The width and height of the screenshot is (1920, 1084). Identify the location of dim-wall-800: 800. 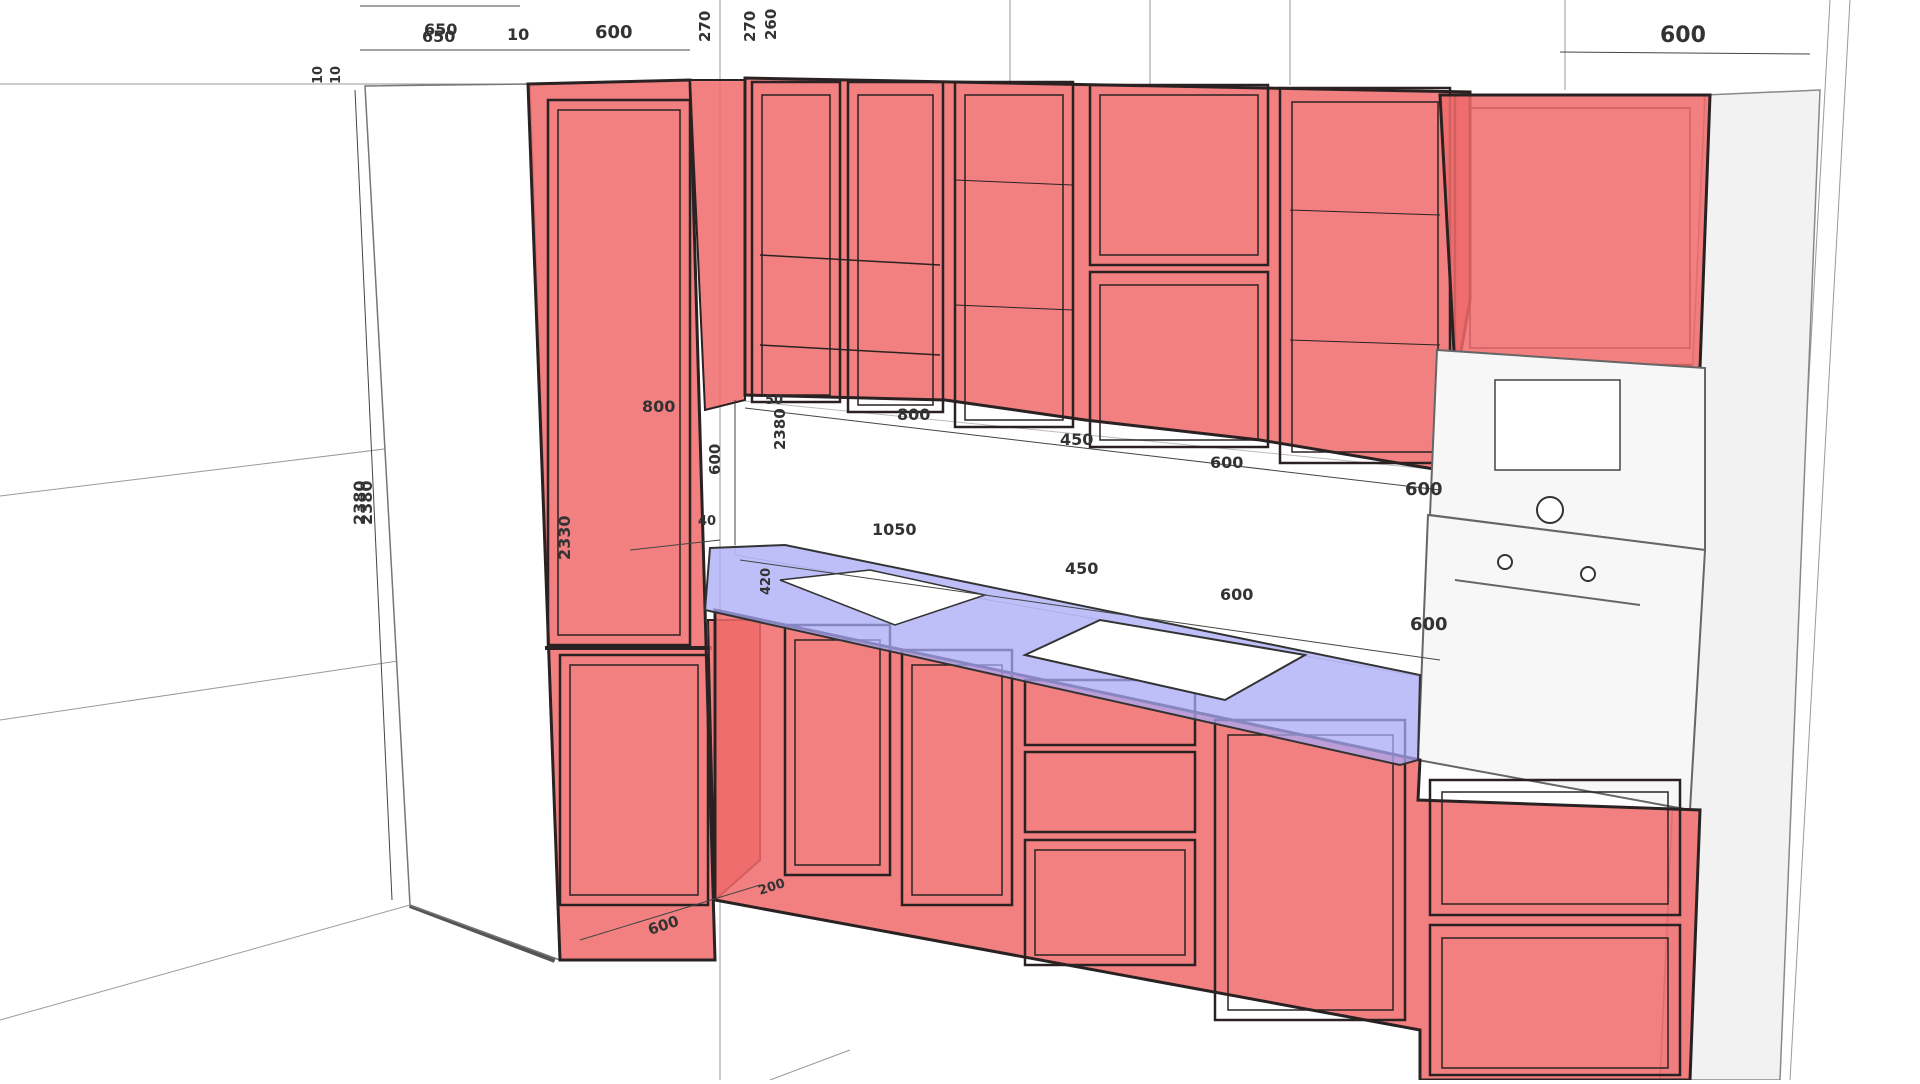
(913, 414).